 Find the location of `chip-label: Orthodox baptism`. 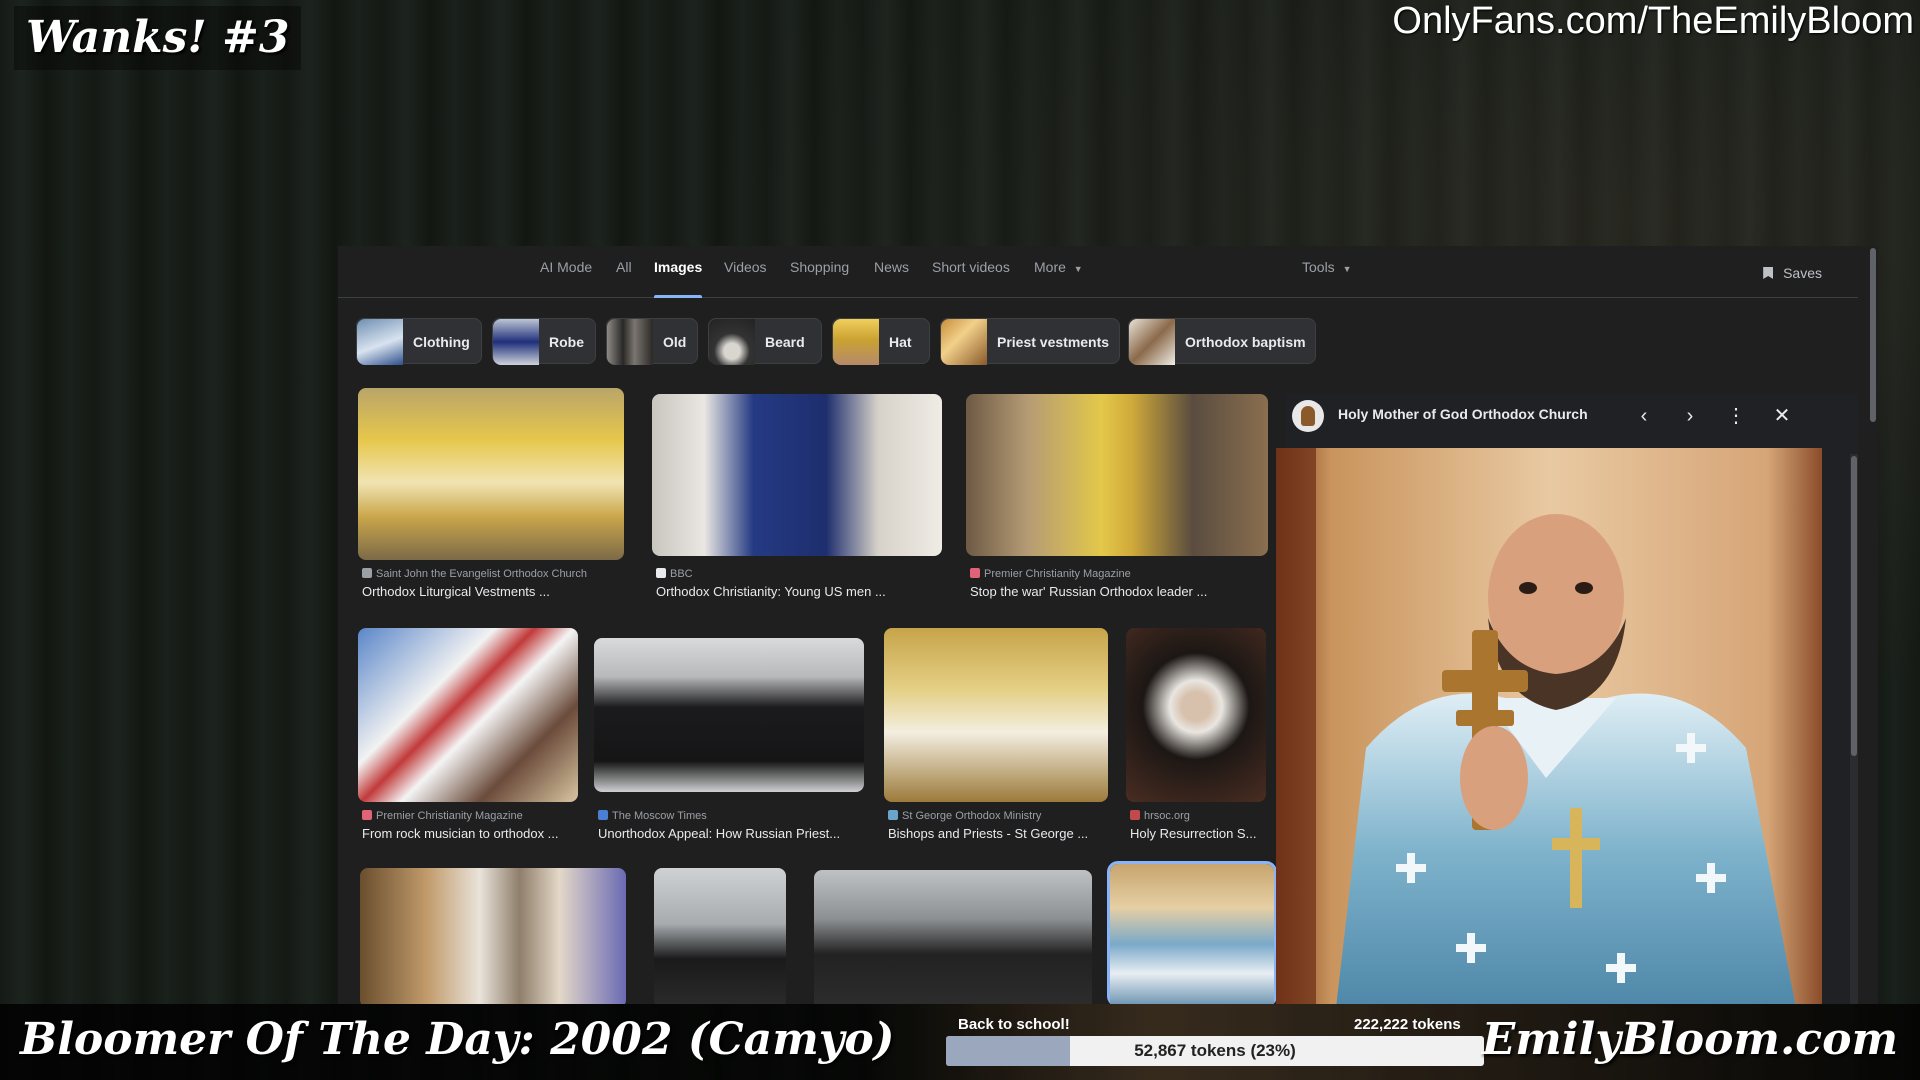

chip-label: Orthodox baptism is located at coordinates (1245, 342).